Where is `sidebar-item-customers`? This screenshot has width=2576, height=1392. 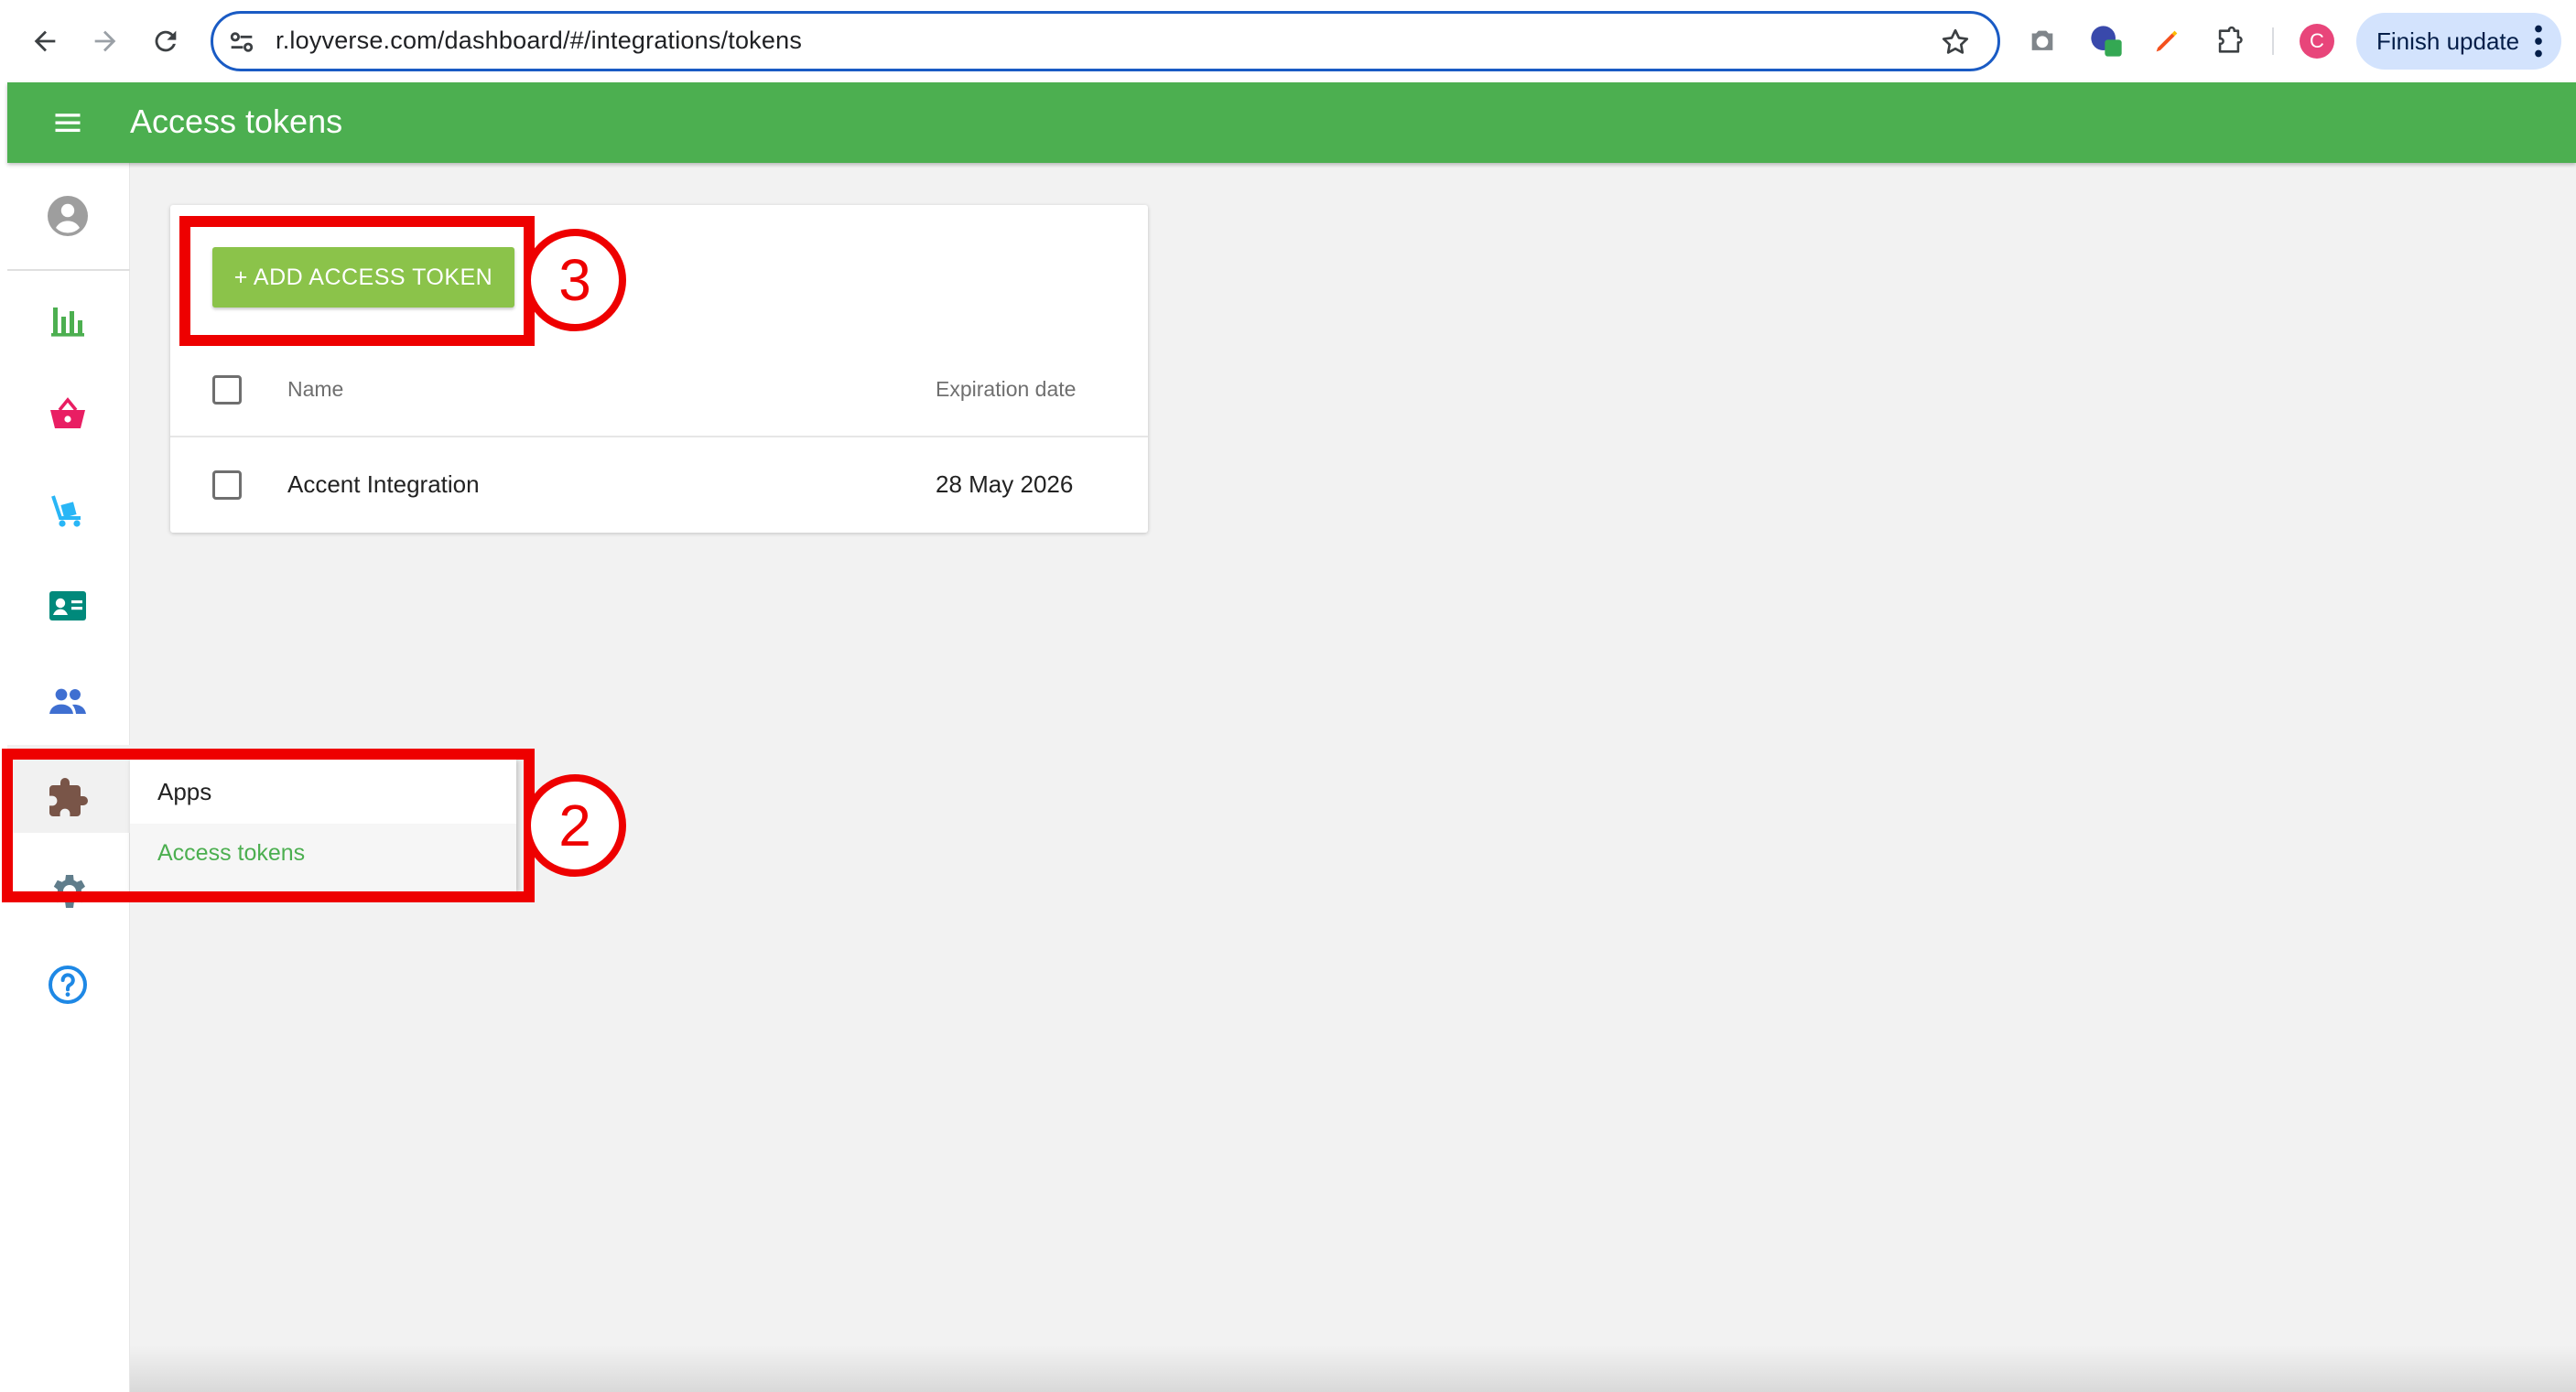 sidebar-item-customers is located at coordinates (68, 605).